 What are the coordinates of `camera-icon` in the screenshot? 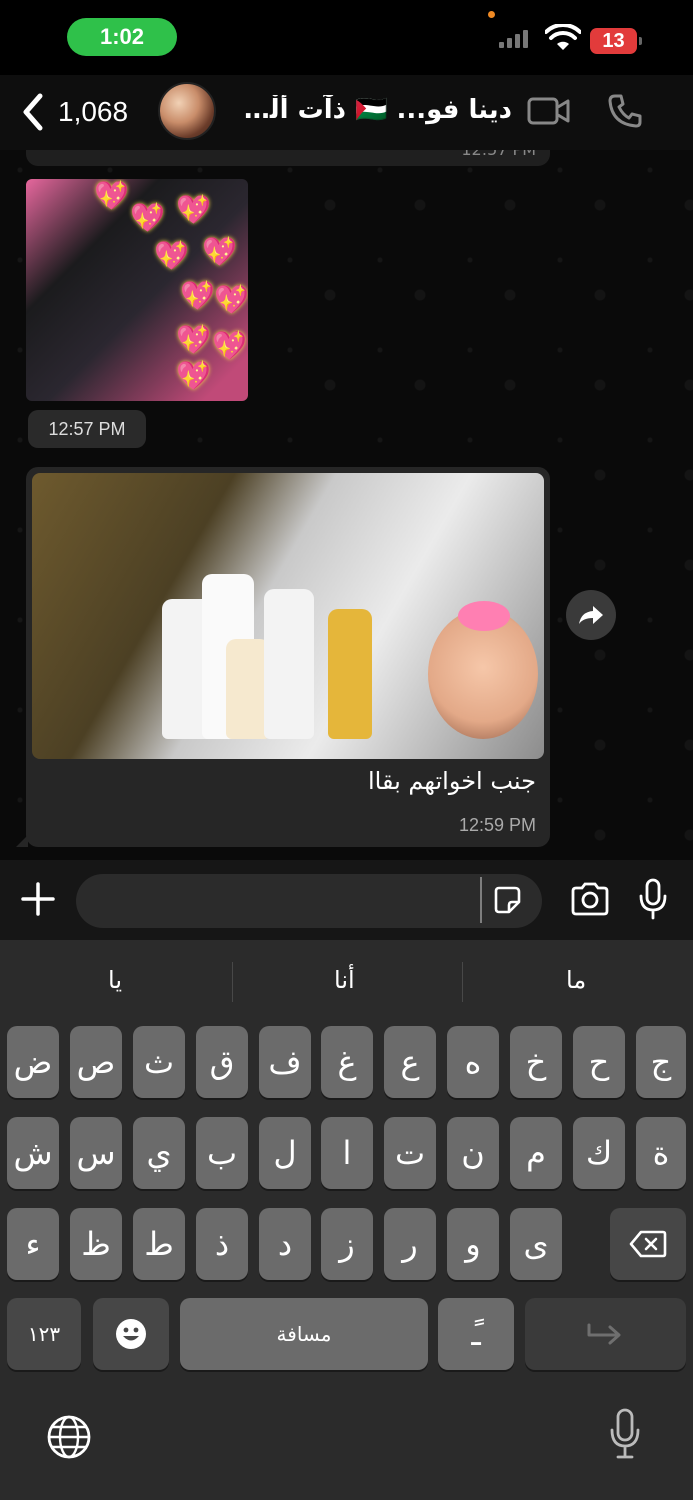 It's located at (590, 899).